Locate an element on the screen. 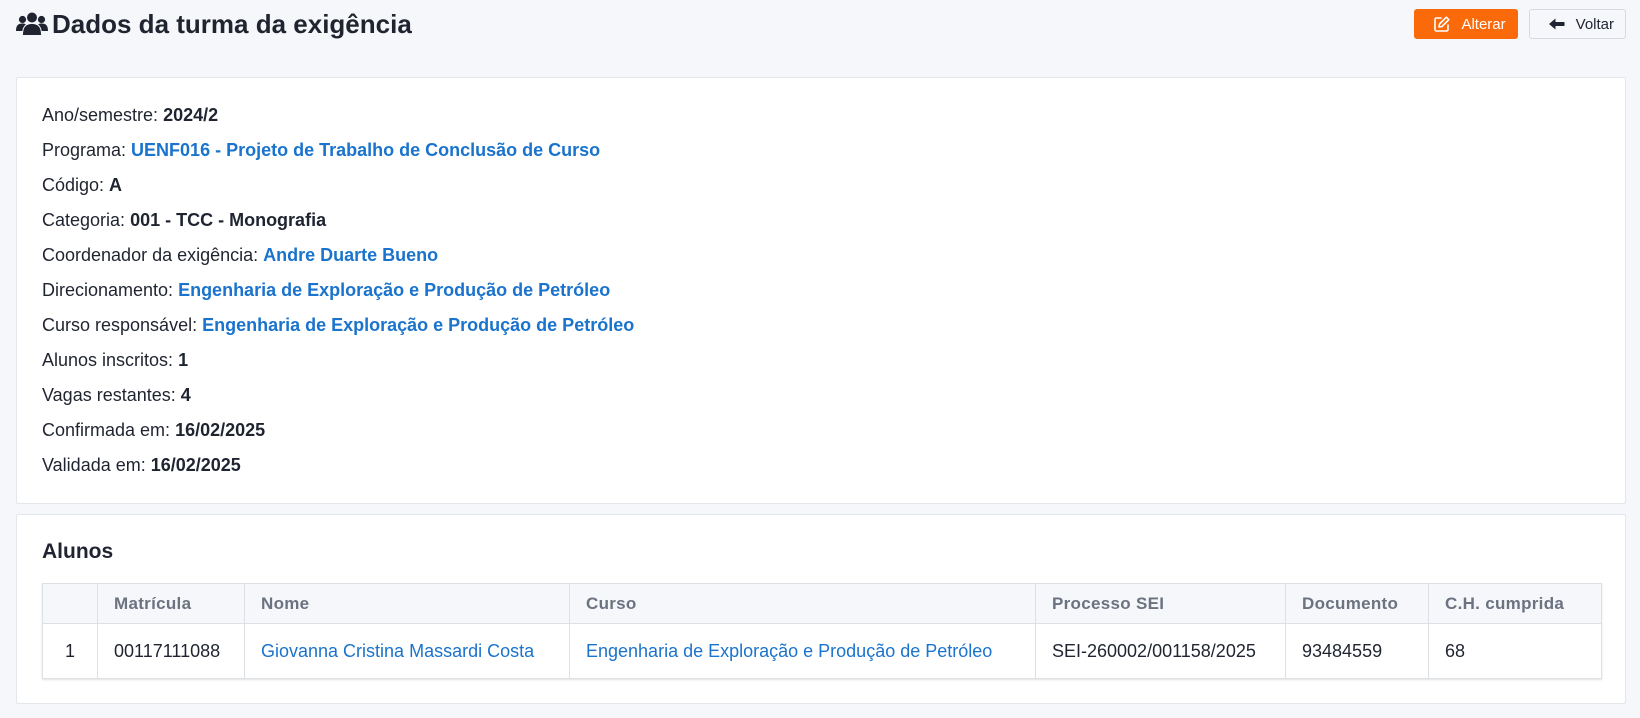  field-label: Ano/semestre: is located at coordinates (100, 115).